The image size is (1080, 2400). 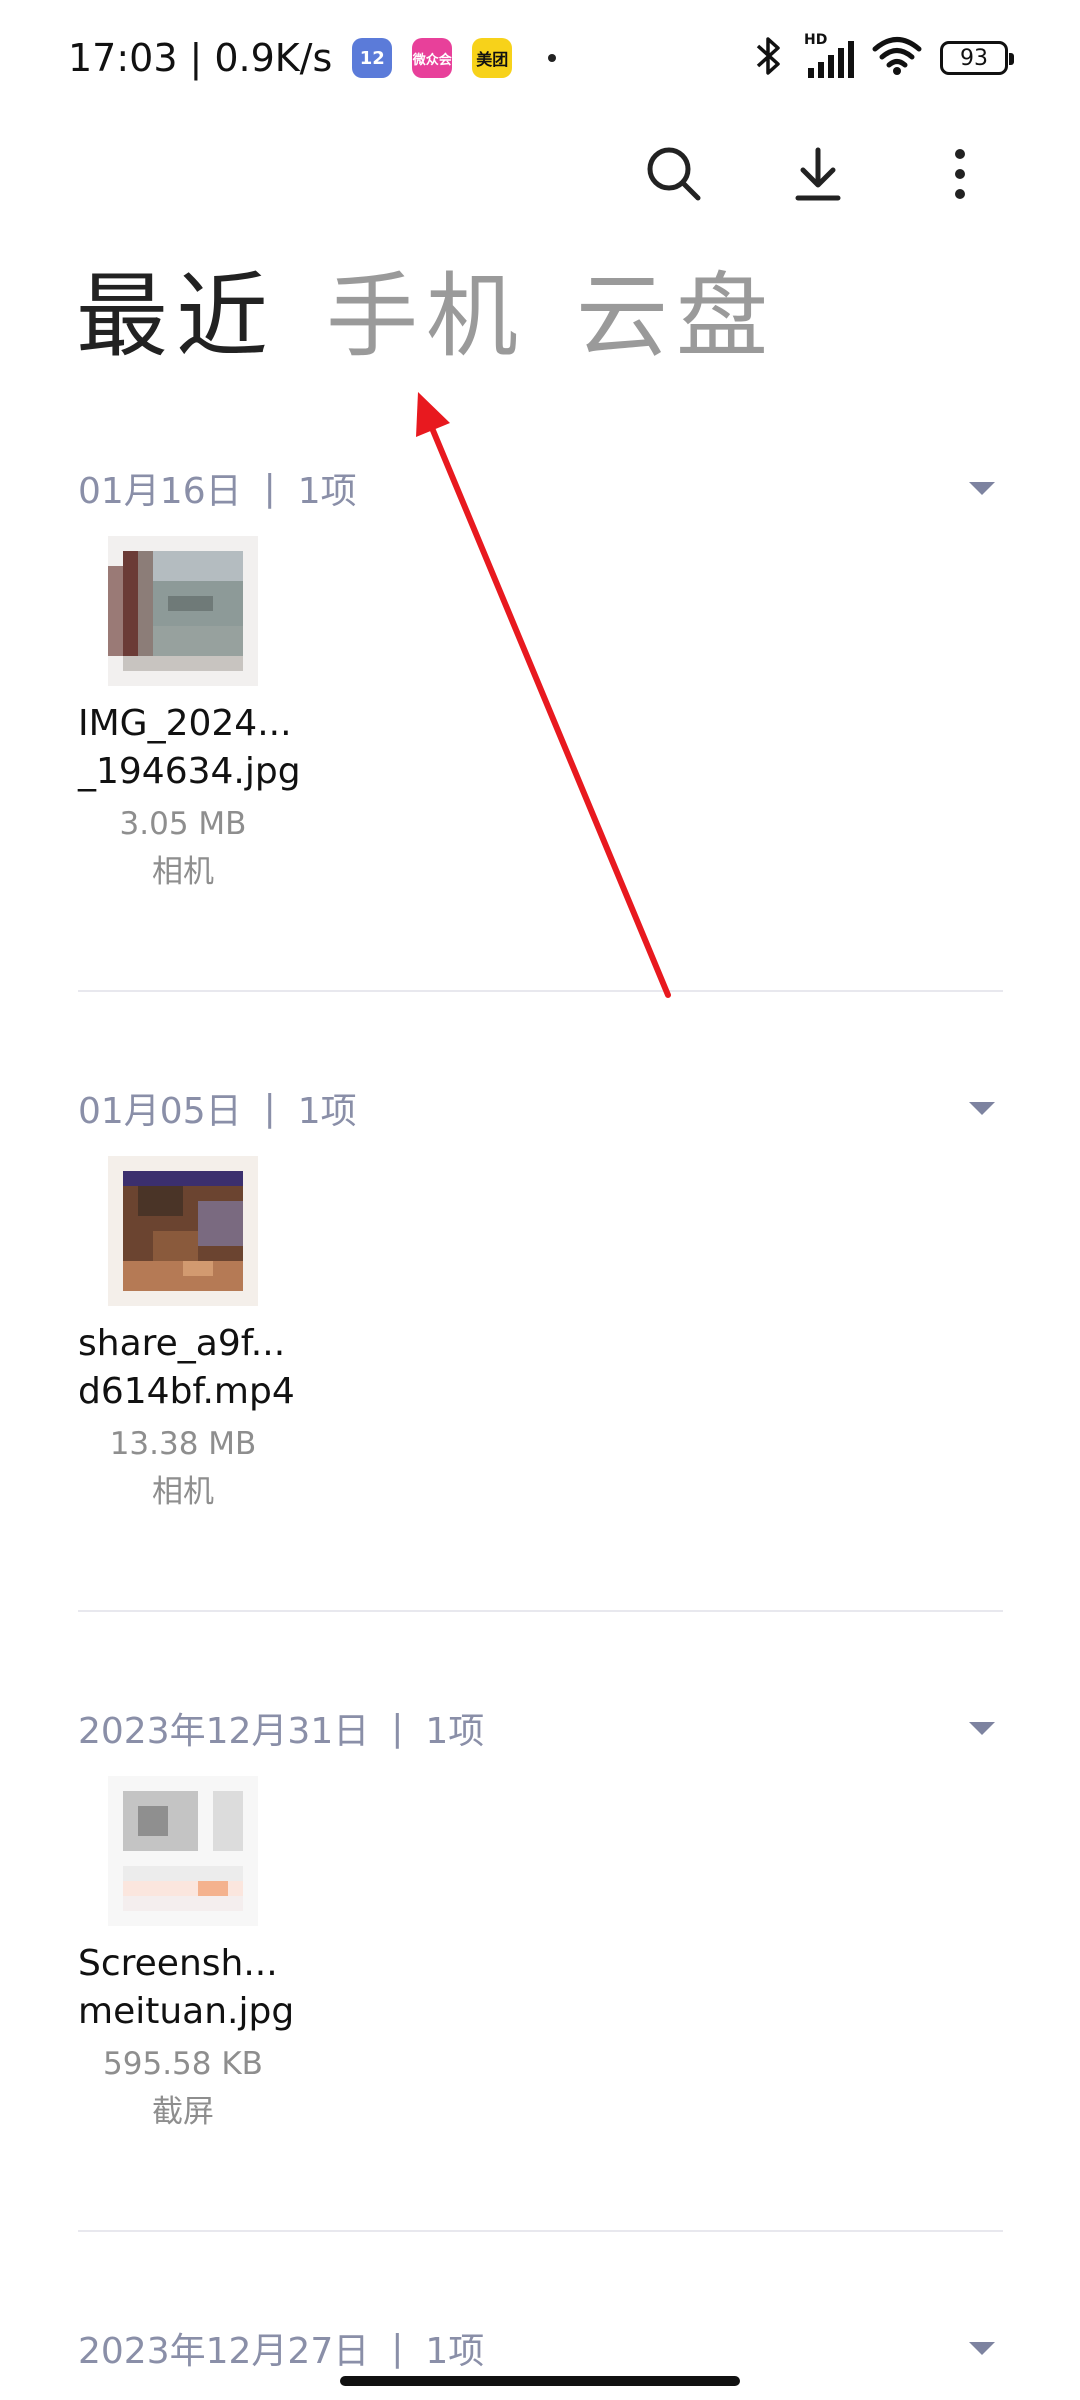 I want to click on download-icon, so click(x=818, y=174).